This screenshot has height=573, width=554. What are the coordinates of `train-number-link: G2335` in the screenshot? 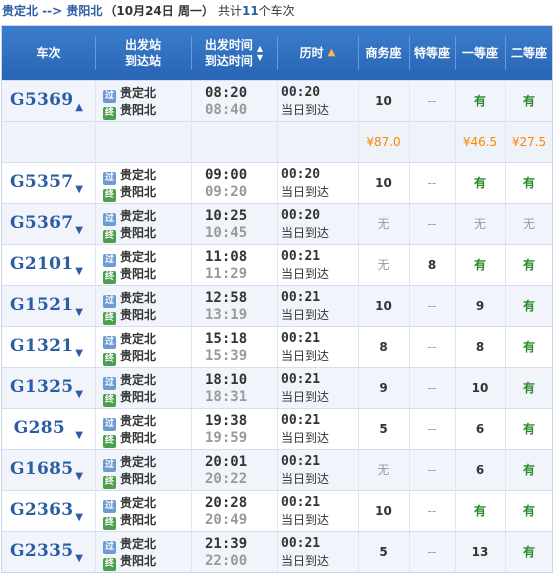 It's located at (41, 551).